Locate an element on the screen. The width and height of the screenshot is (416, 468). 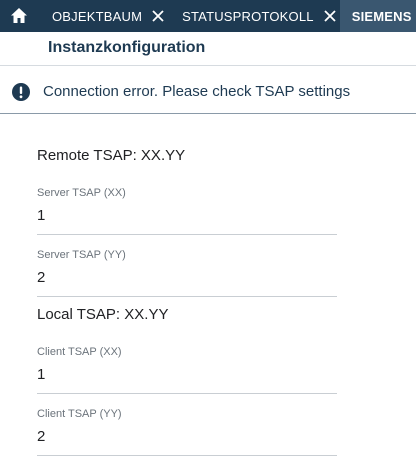
client-tsap-xx-label: Client TSAP (XX) is located at coordinates (79, 352).